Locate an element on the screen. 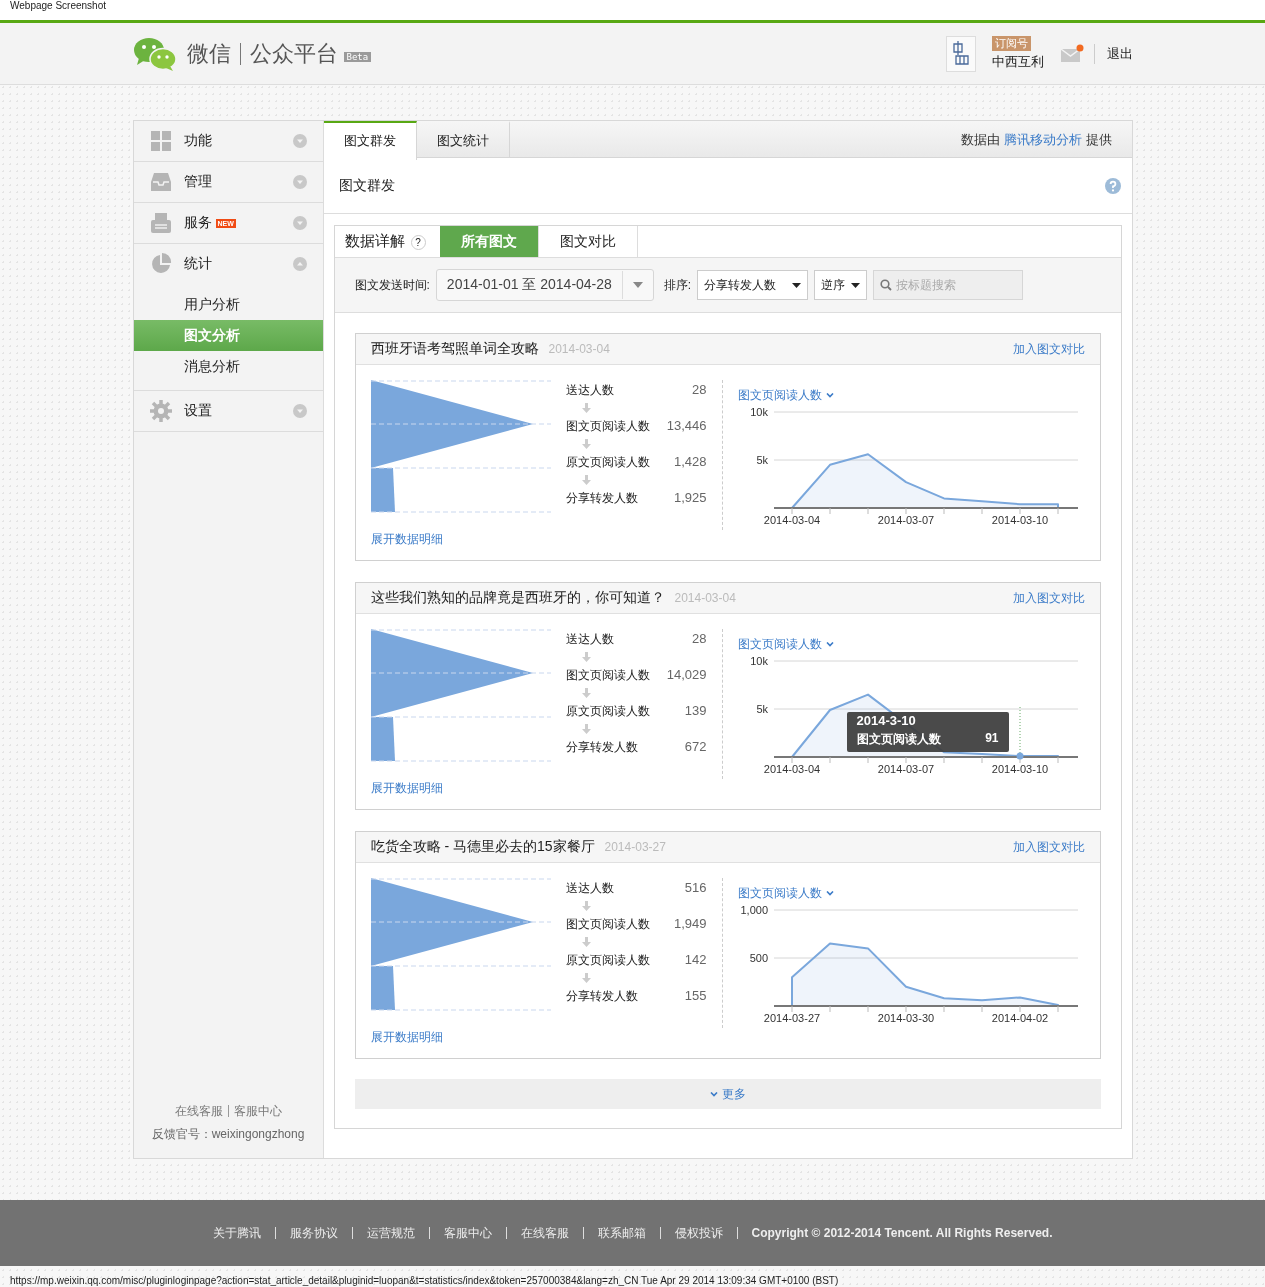  avatar-icon is located at coordinates (960, 53).